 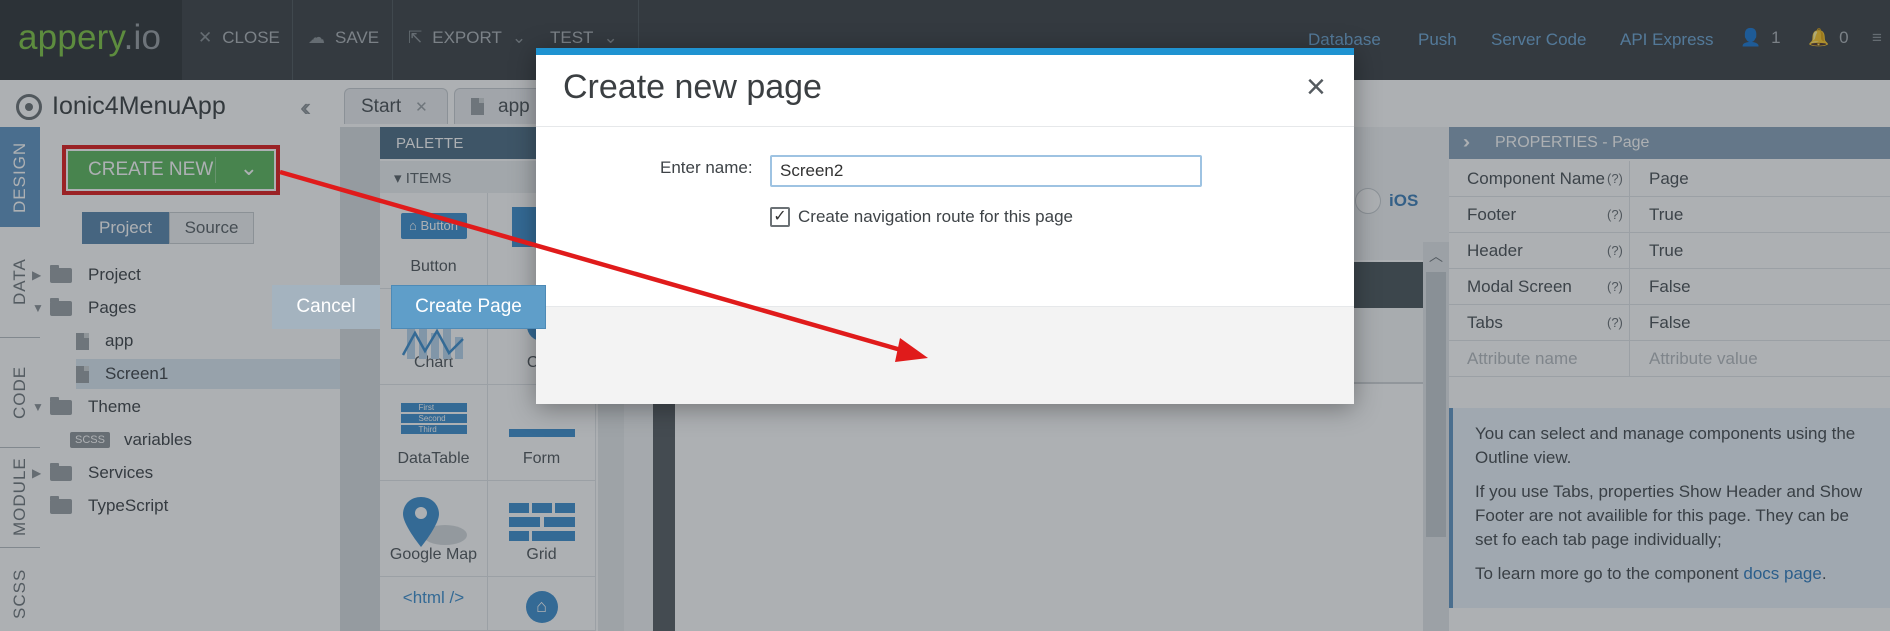 I want to click on cancel-button: Cancel, so click(x=326, y=307).